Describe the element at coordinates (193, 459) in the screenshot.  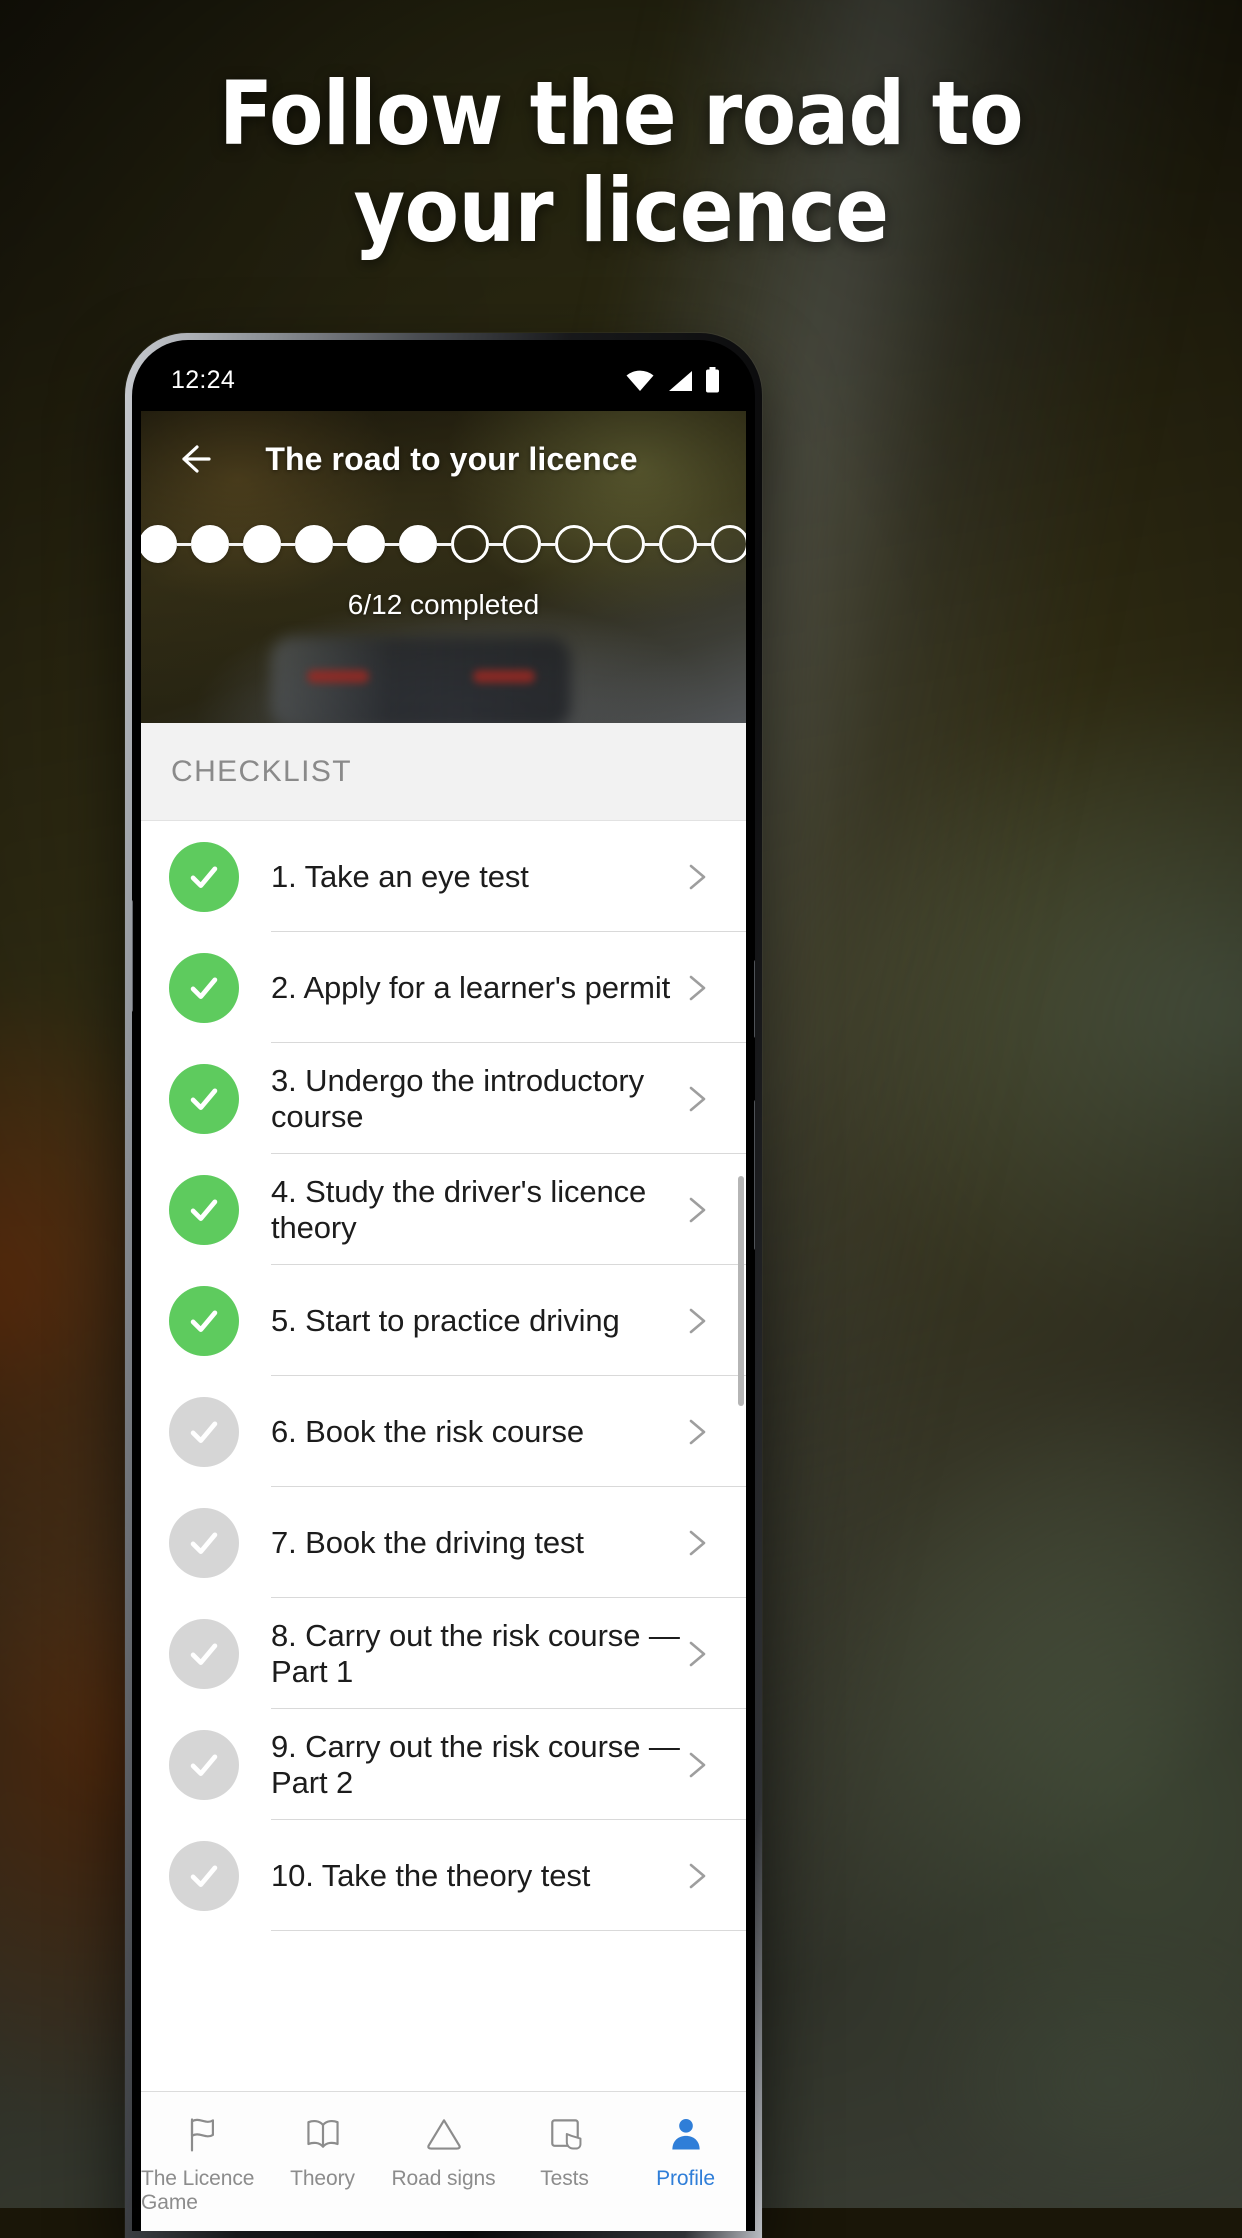
I see `back-arrow-icon` at that location.